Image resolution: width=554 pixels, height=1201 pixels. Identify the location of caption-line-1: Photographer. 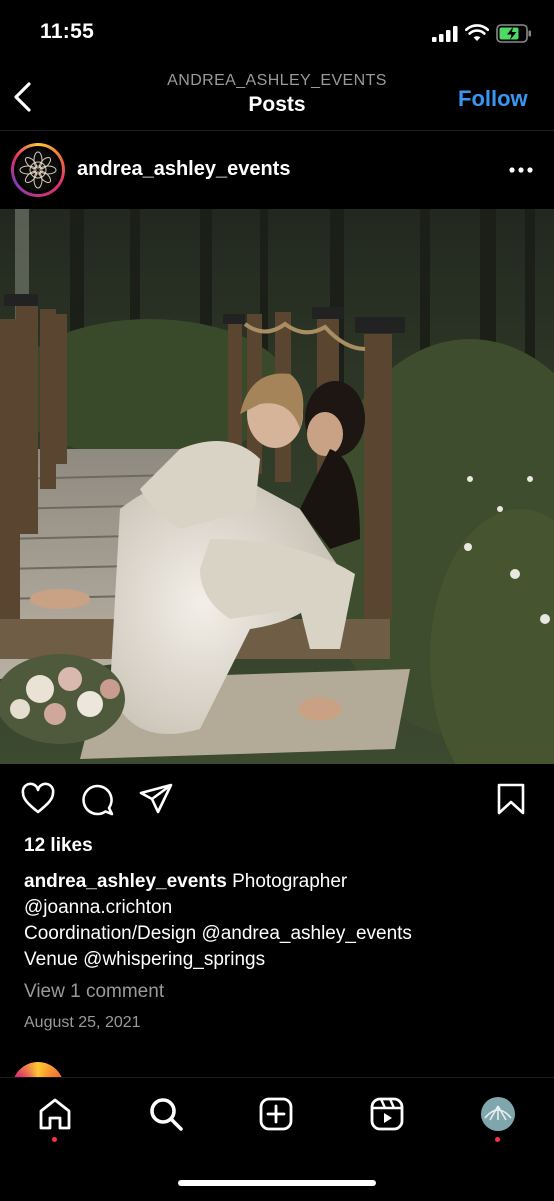
(290, 881).